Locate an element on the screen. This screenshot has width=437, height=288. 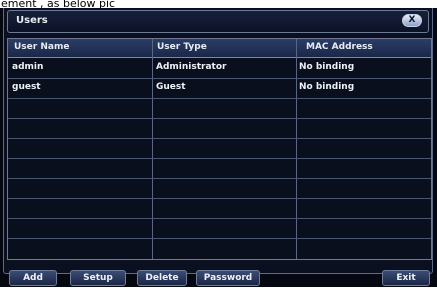
table-header: User Name User Type MAC Address is located at coordinates (219, 48).